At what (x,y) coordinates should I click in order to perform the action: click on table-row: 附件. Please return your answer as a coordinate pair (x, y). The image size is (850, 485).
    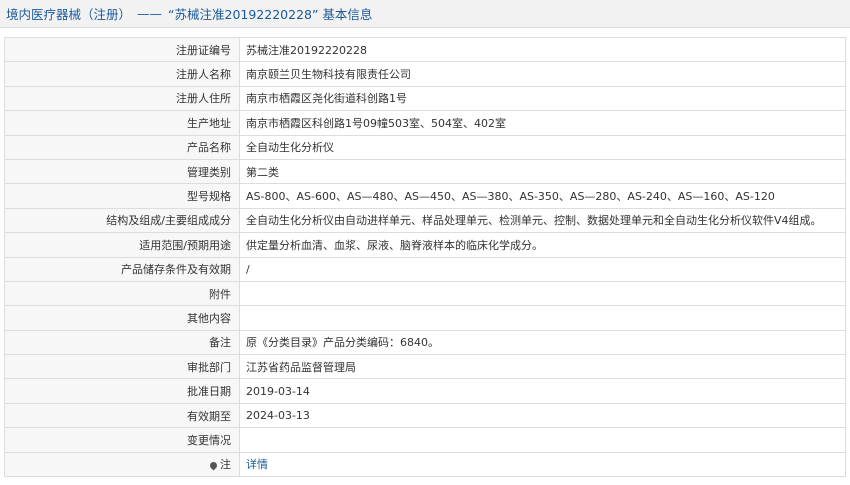
    Looking at the image, I should click on (425, 293).